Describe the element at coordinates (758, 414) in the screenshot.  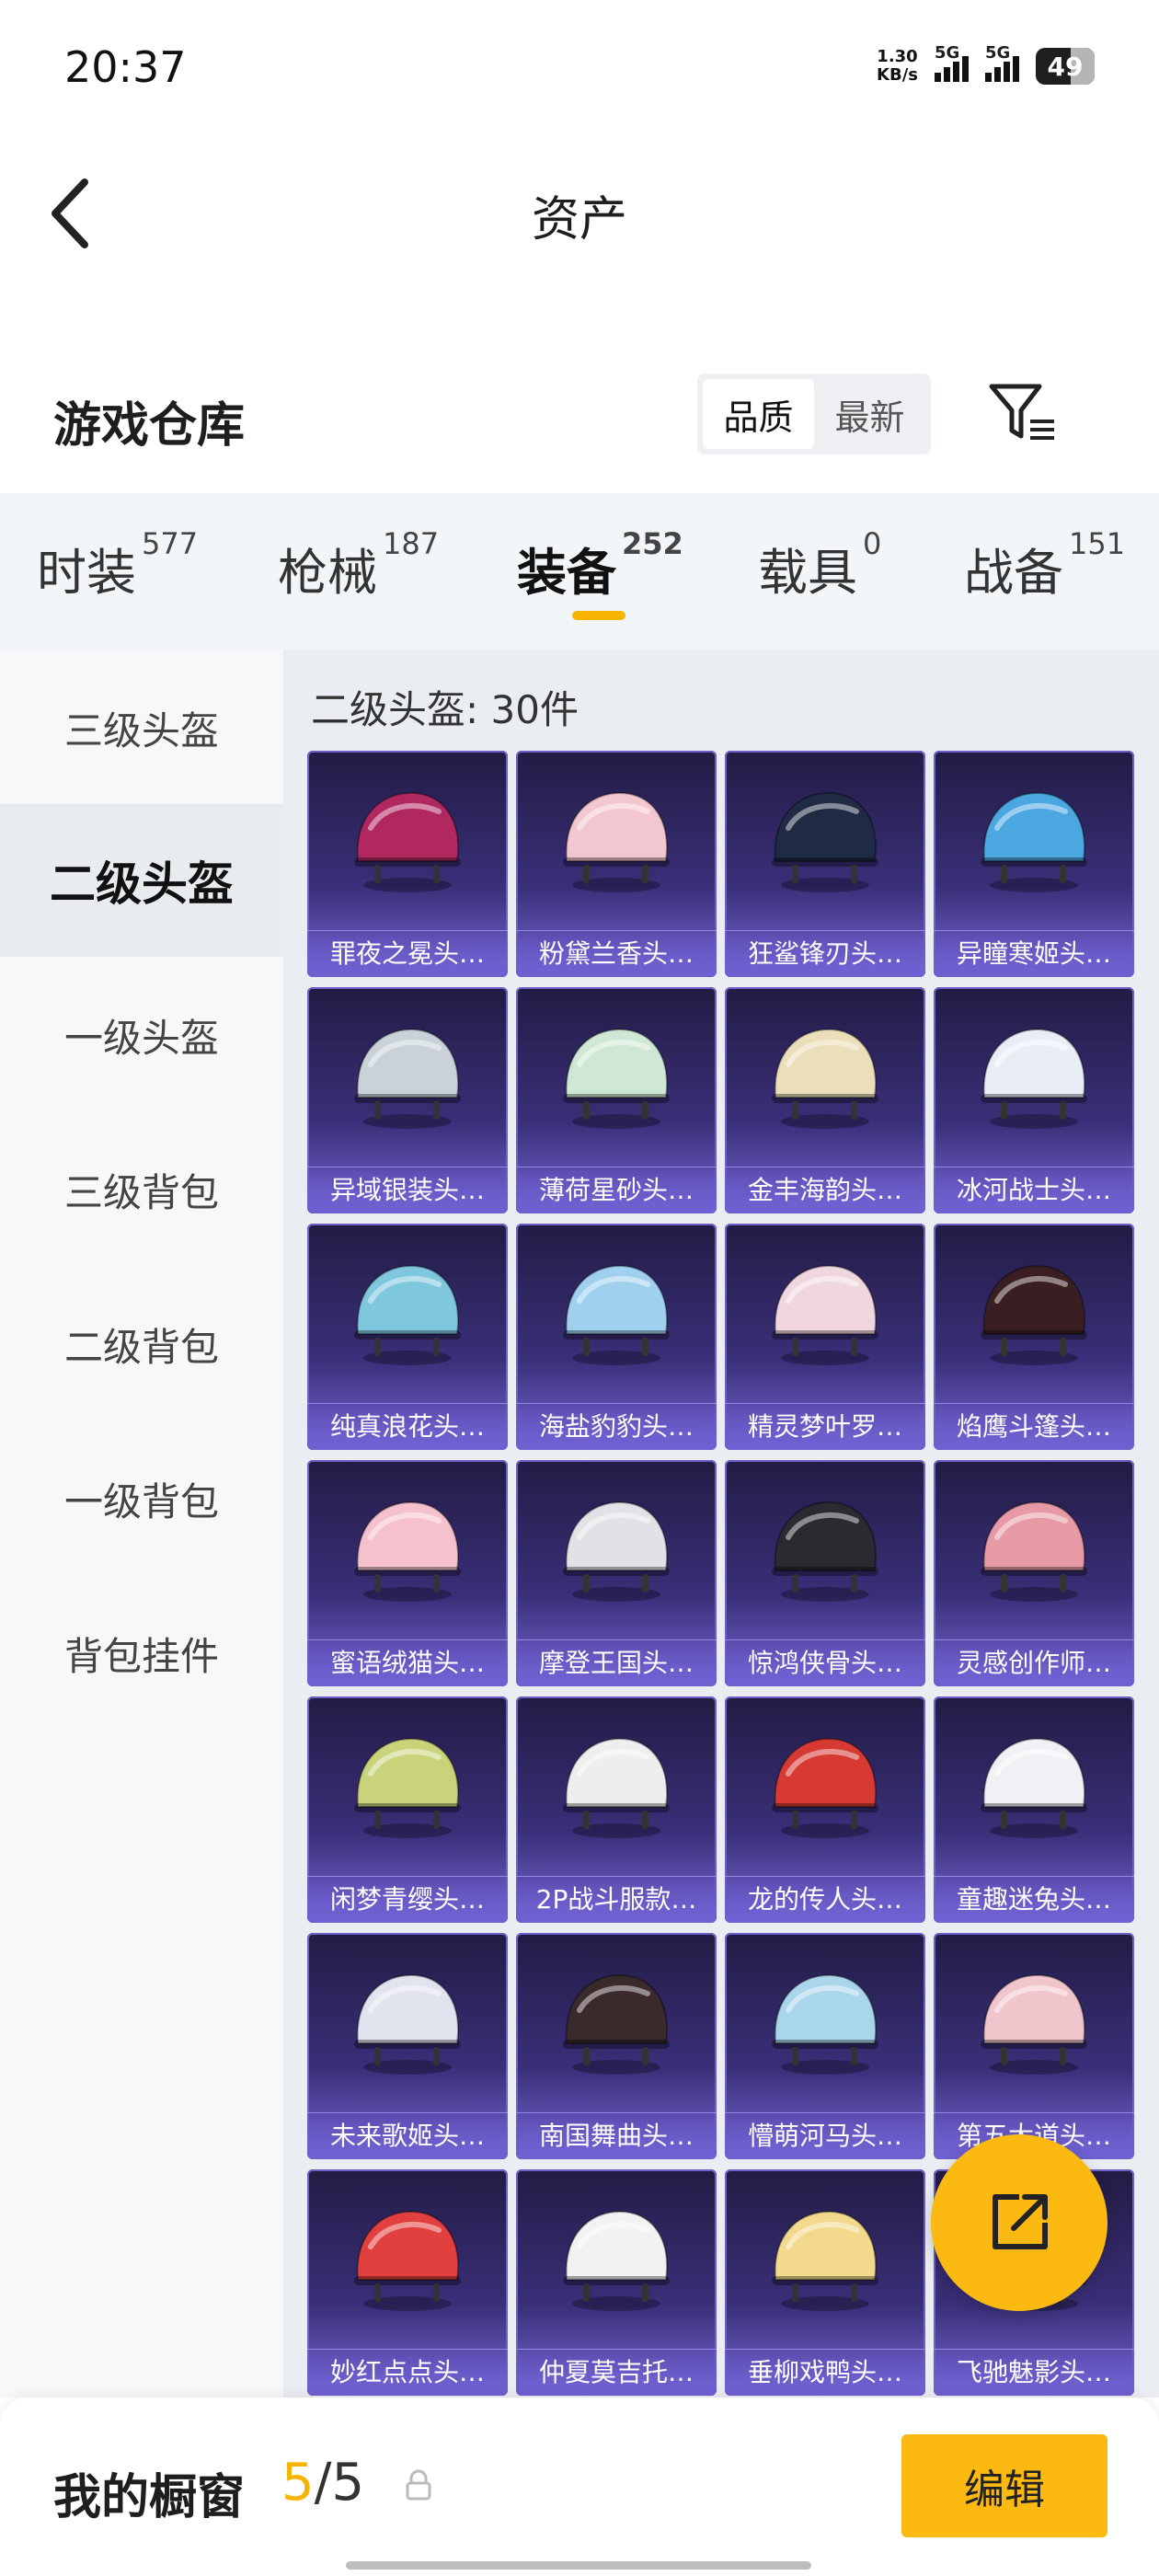
I see `sort-quality-button: 品质` at that location.